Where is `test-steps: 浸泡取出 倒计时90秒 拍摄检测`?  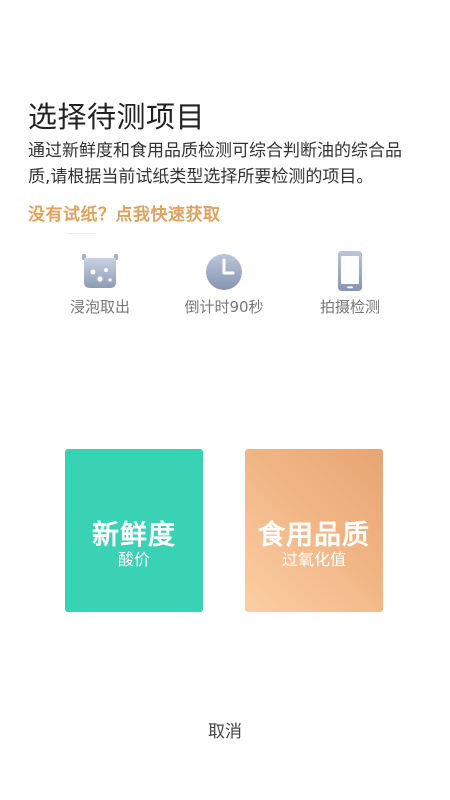
test-steps: 浸泡取出 倒计时90秒 拍摄检测 is located at coordinates (225, 285).